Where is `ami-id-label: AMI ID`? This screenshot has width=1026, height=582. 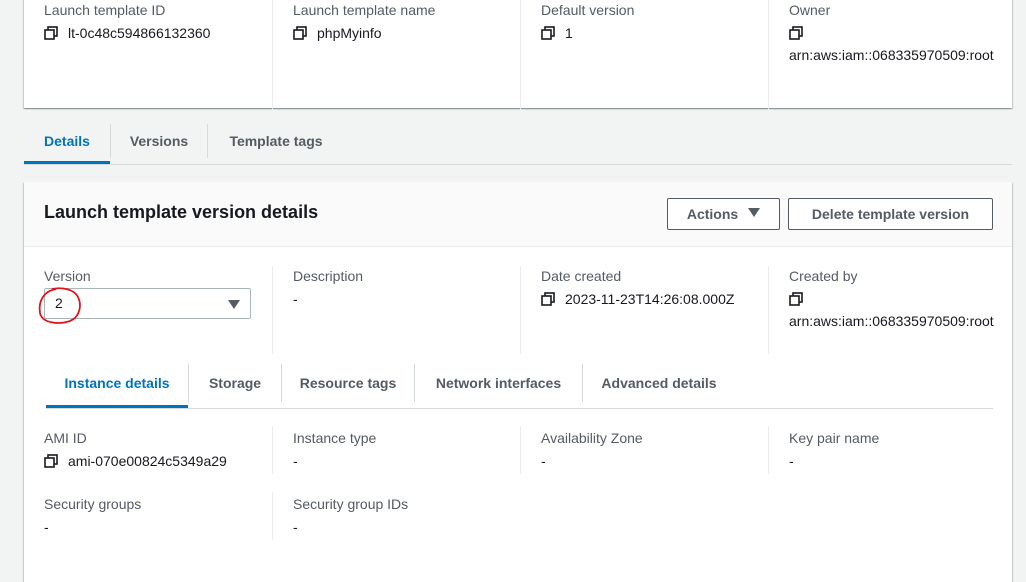
ami-id-label: AMI ID is located at coordinates (65, 438).